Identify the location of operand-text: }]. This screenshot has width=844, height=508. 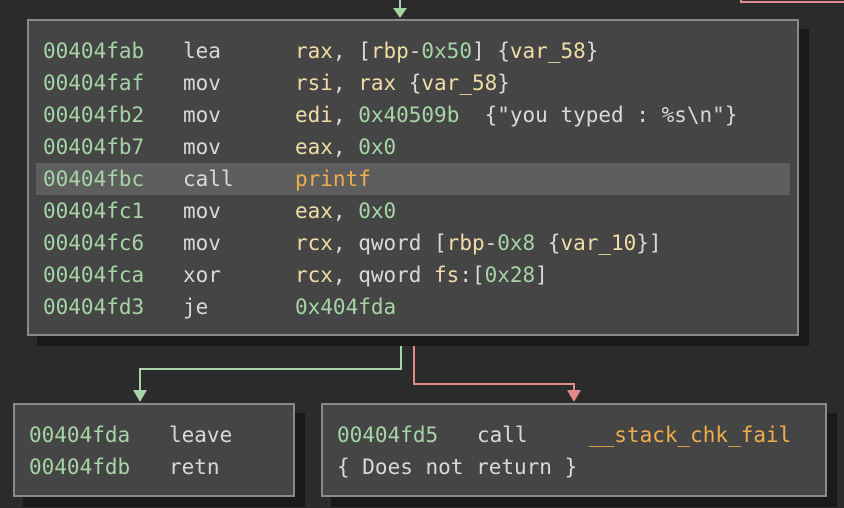
(649, 243).